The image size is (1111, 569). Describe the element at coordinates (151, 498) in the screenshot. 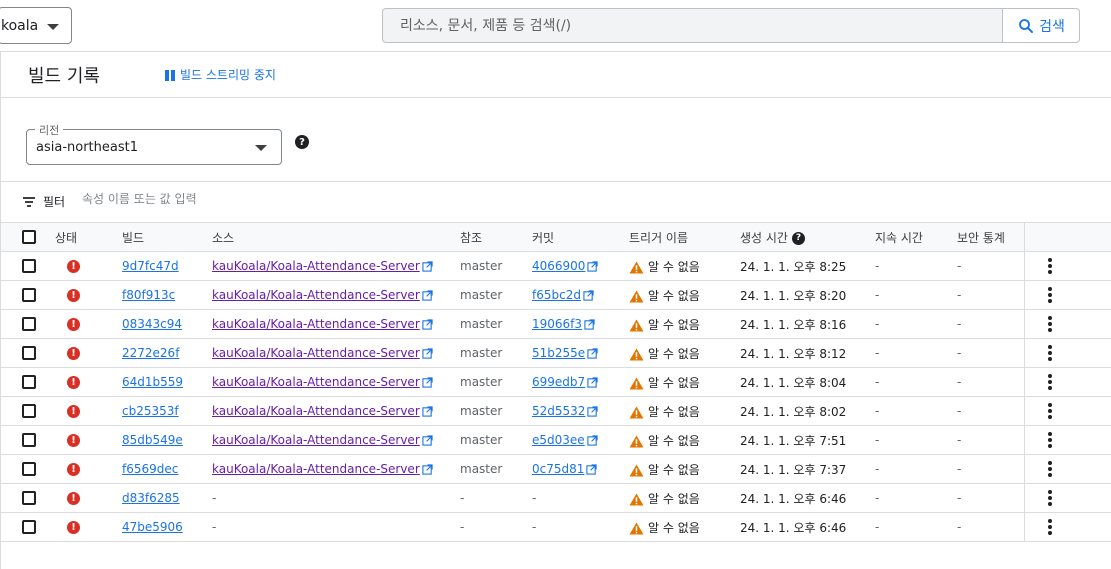

I see `build-id-link: d83f6285` at that location.